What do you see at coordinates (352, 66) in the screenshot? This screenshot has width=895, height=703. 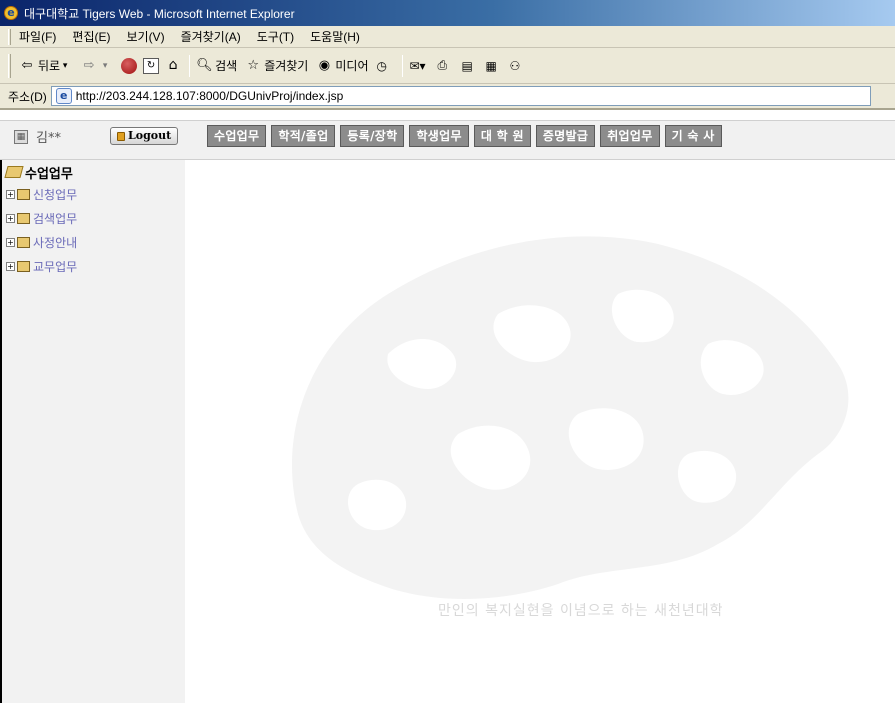 I see `media-label: 미디어` at bounding box center [352, 66].